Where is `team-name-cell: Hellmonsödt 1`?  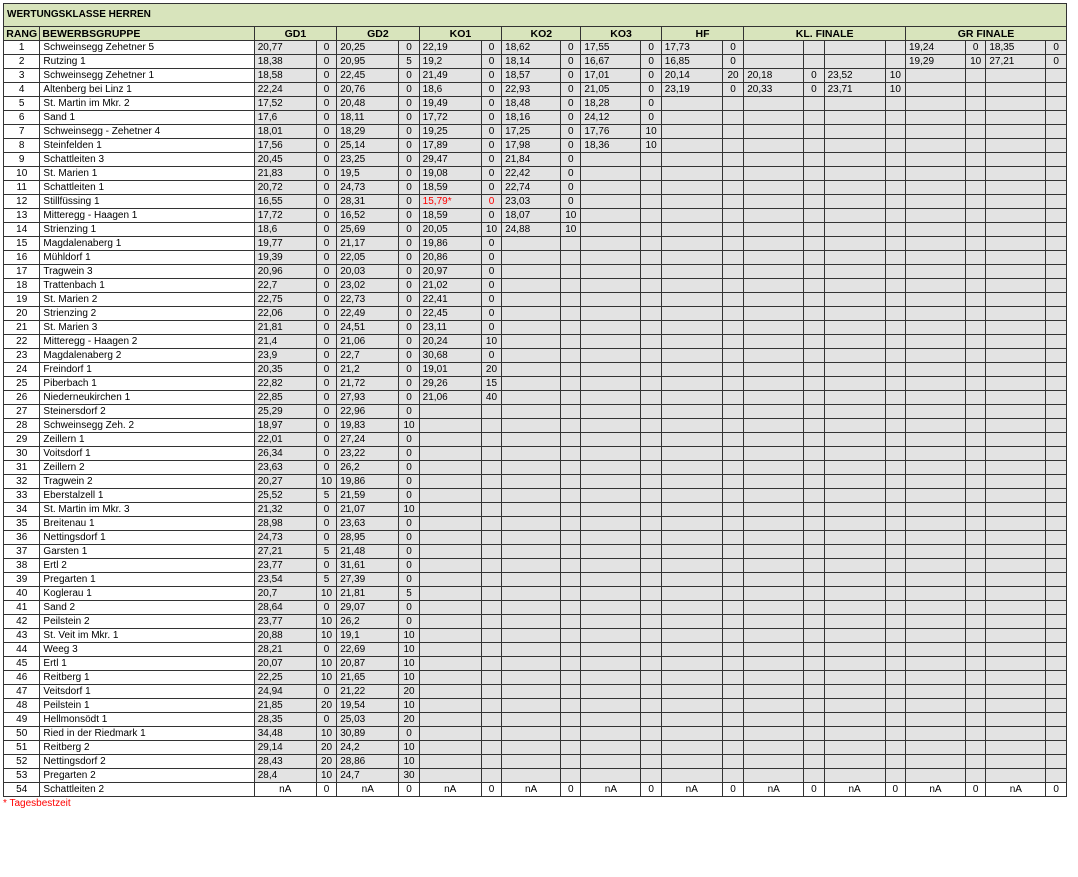
team-name-cell: Hellmonsödt 1 is located at coordinates (147, 719).